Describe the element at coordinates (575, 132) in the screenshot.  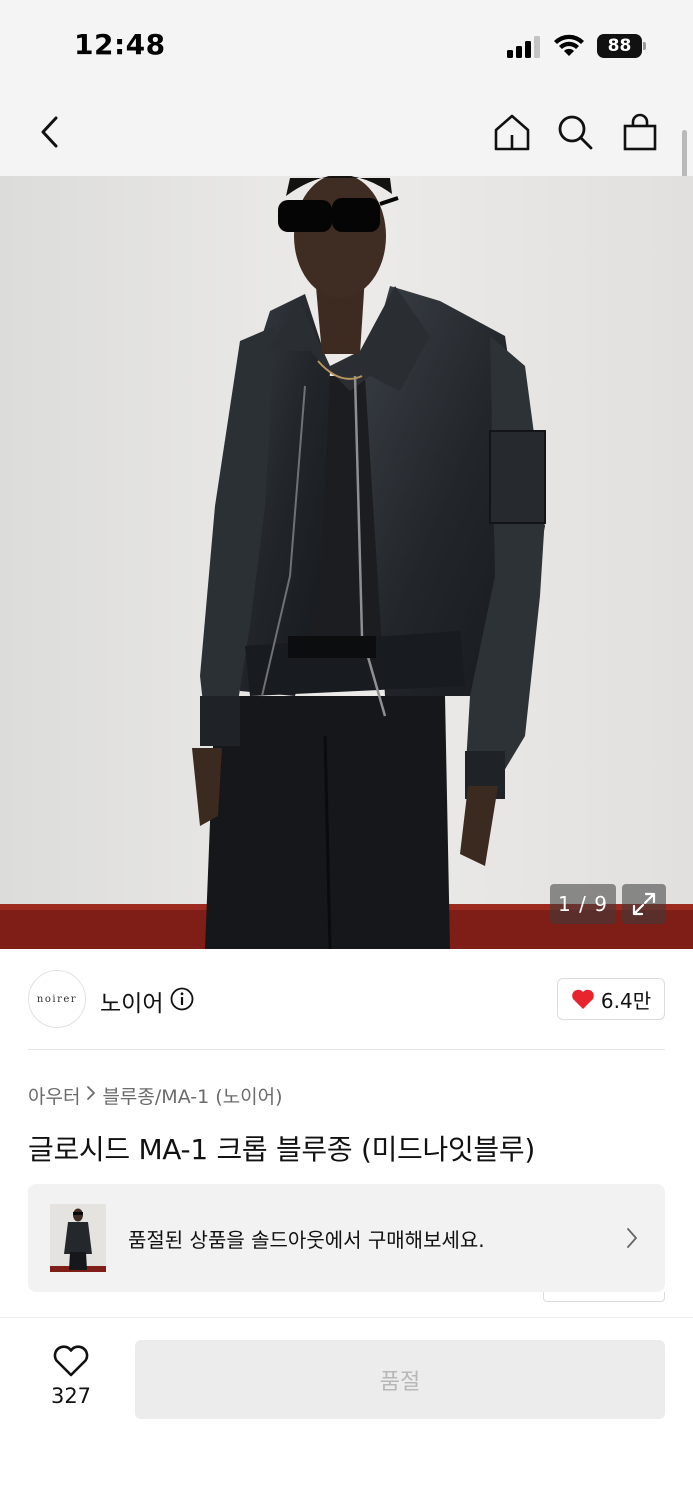
I see `search-icon` at that location.